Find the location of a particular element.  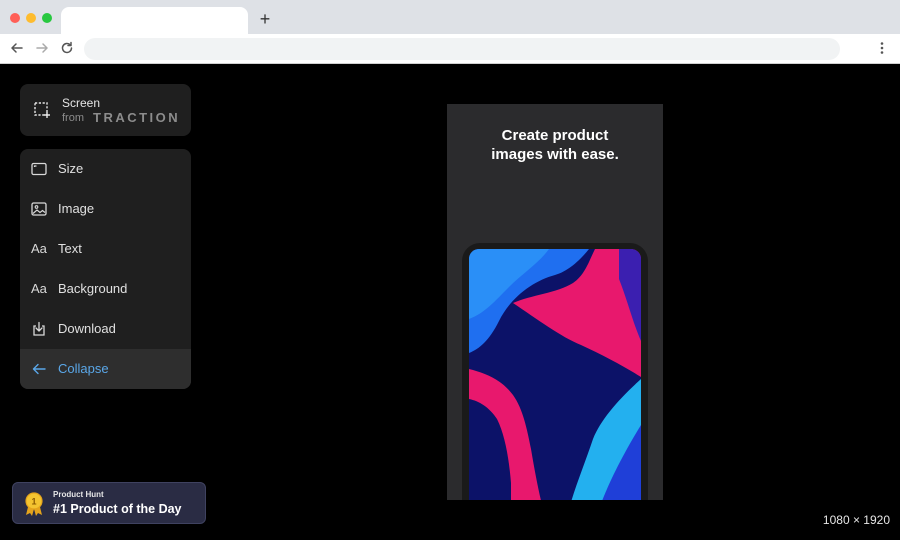

phone-mockup is located at coordinates (555, 371).